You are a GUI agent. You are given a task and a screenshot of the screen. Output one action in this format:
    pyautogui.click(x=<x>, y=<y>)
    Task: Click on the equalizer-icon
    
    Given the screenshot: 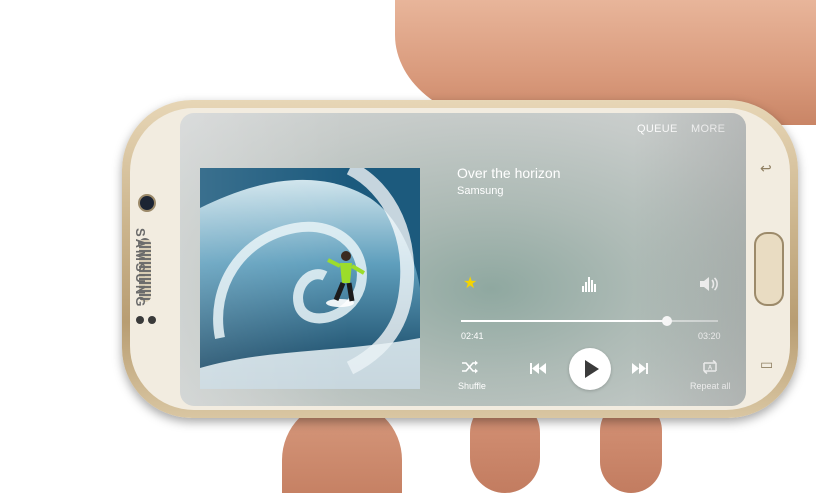 What is the action you would take?
    pyautogui.click(x=590, y=285)
    